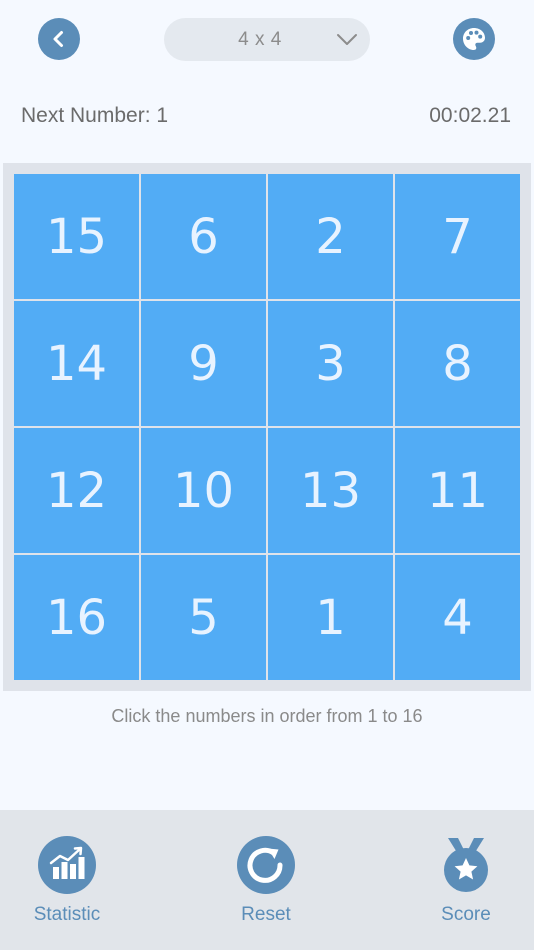 This screenshot has height=950, width=534. I want to click on top-bar: 4 x 4, so click(267, 40).